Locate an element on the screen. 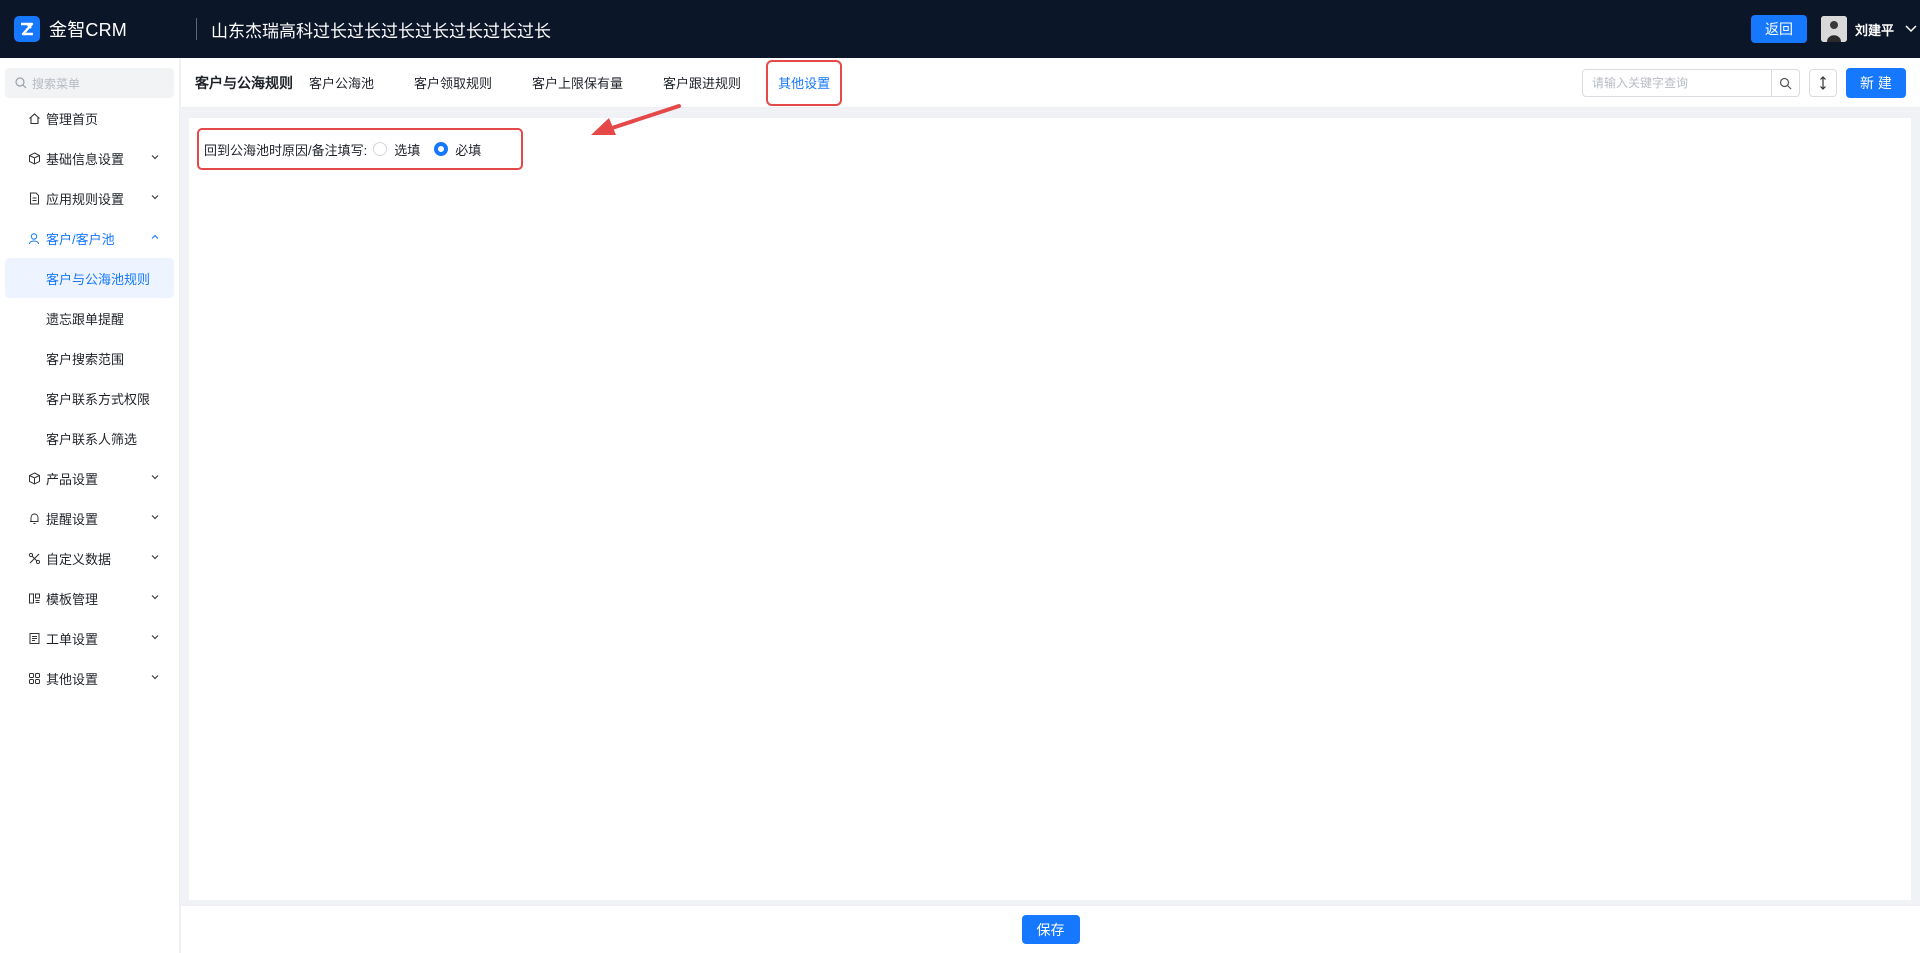 The height and width of the screenshot is (953, 1920). sidebar-item-label: 自定义数据 is located at coordinates (79, 559).